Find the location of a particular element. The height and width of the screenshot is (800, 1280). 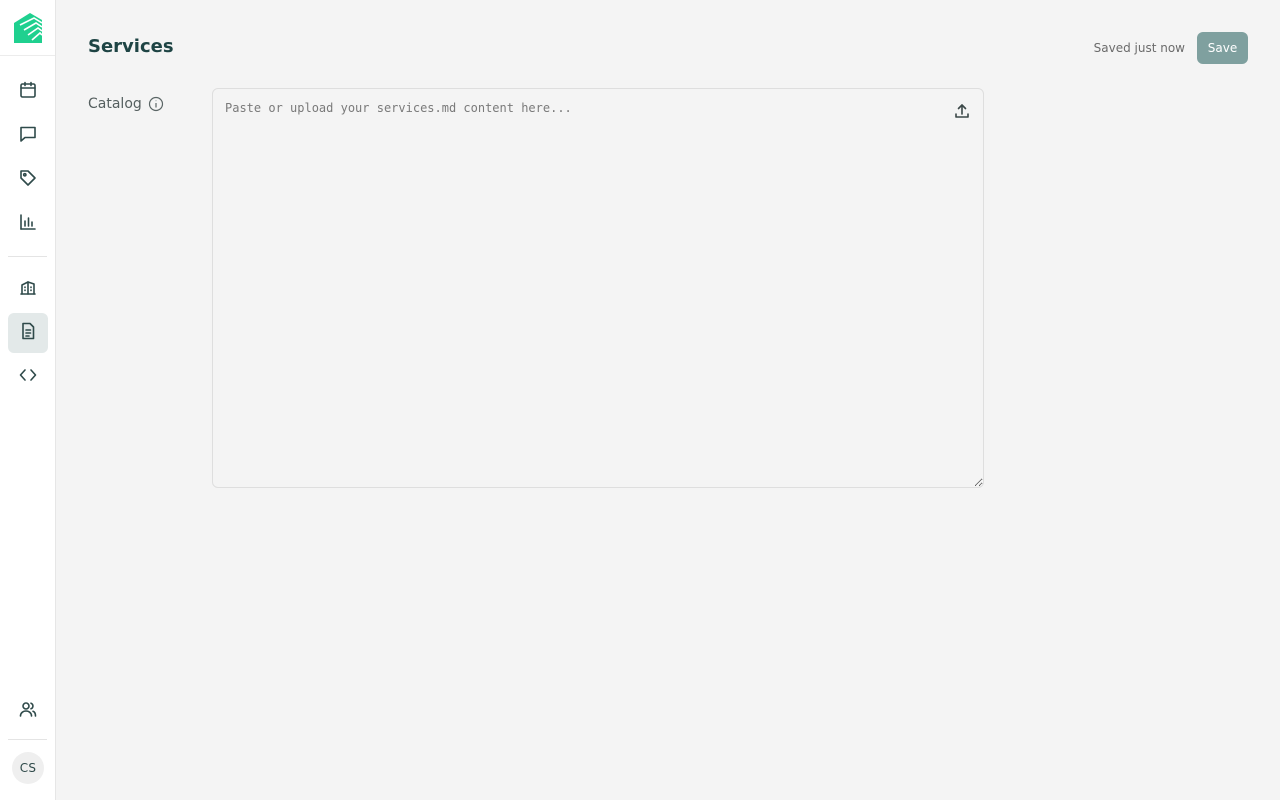

sidebar-item-tags is located at coordinates (28, 180).